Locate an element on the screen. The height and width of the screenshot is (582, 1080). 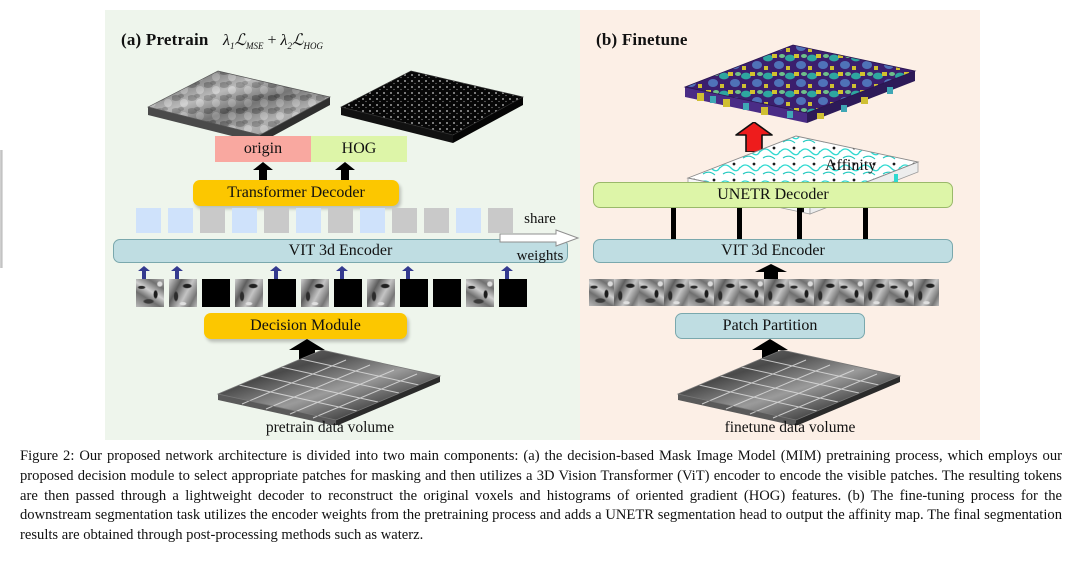
share-weights-top-label: share is located at coordinates (540, 219).